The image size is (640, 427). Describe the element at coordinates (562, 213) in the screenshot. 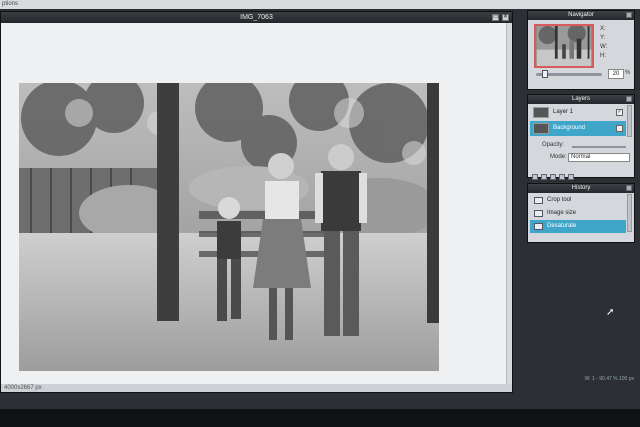

I see `history-item-label: Image size` at that location.